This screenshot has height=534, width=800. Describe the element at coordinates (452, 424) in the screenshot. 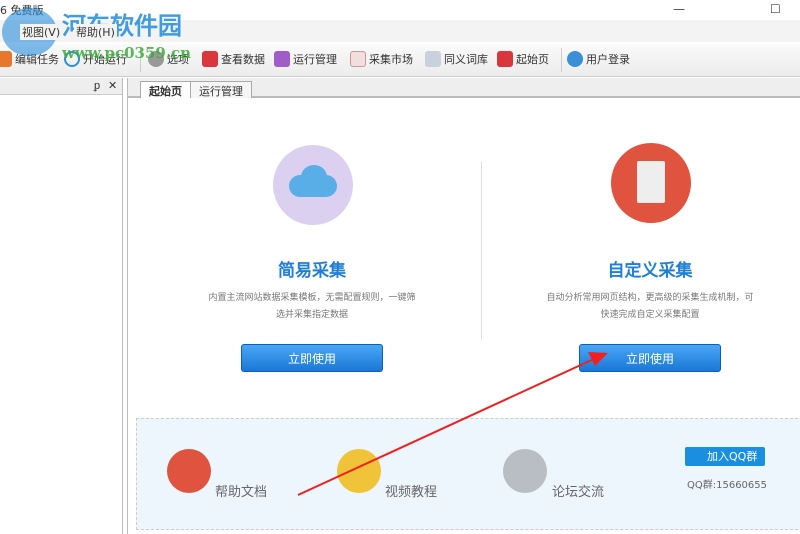

I see `annotation-arrow` at that location.